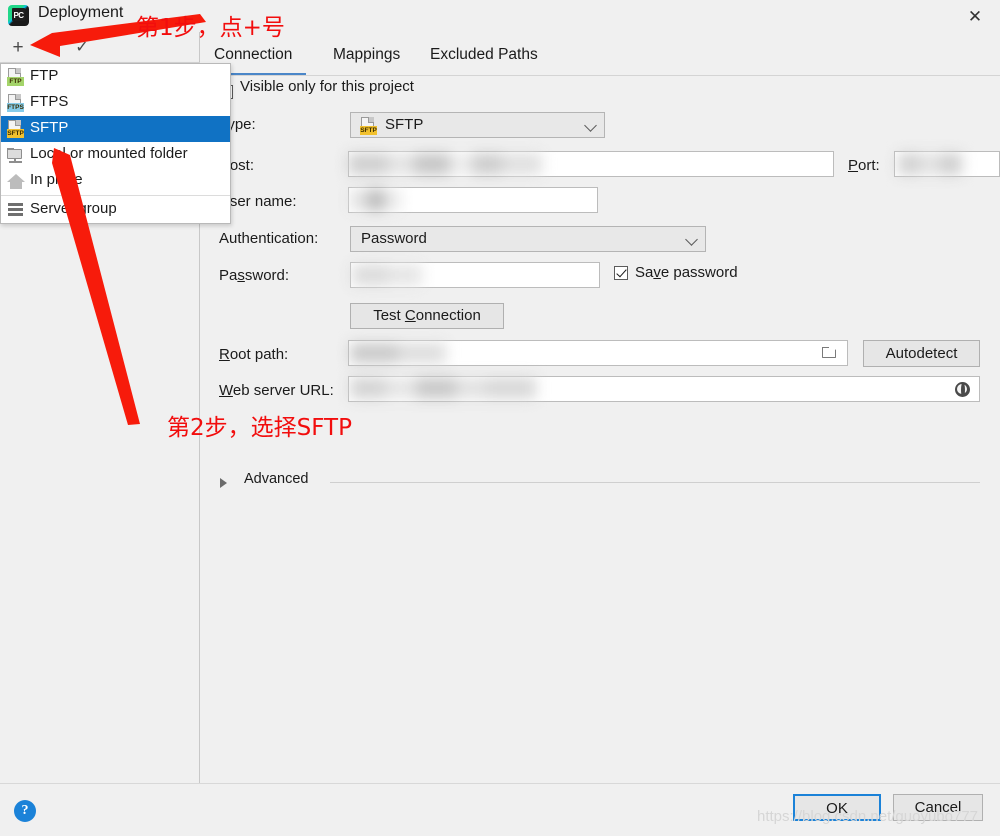 The width and height of the screenshot is (1000, 836). Describe the element at coordinates (327, 86) in the screenshot. I see `visible-only-label: Visible only for this project` at that location.